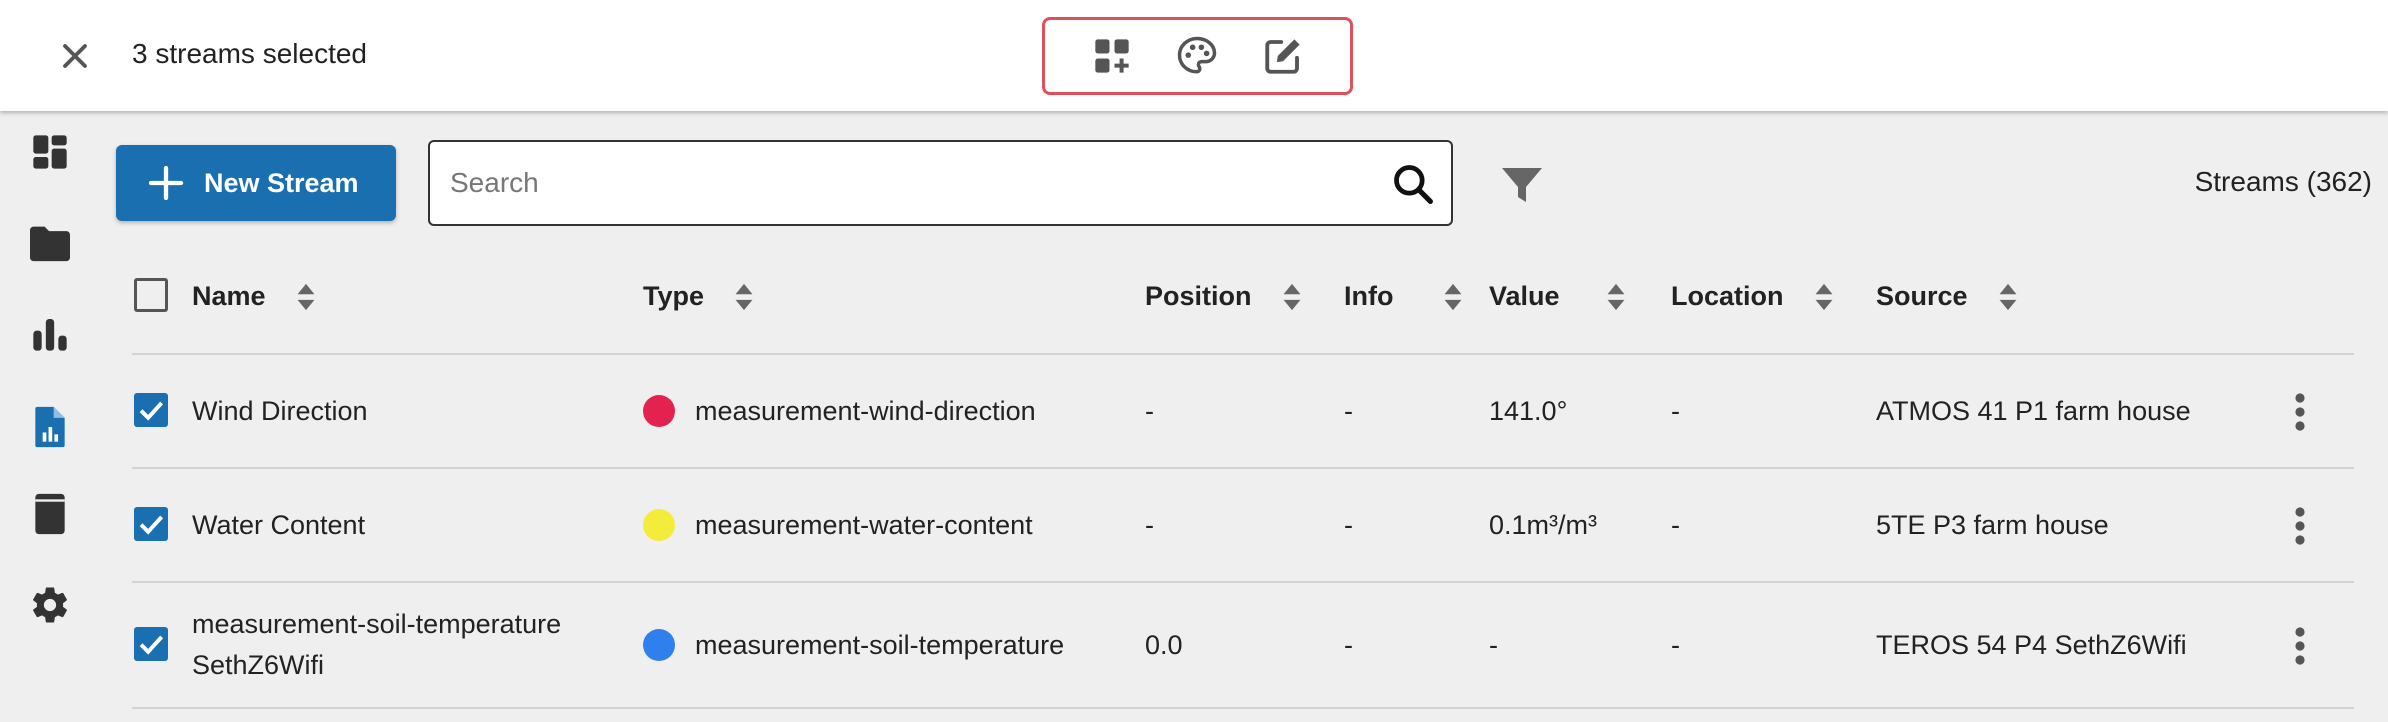  What do you see at coordinates (900, 183) in the screenshot?
I see `search-input` at bounding box center [900, 183].